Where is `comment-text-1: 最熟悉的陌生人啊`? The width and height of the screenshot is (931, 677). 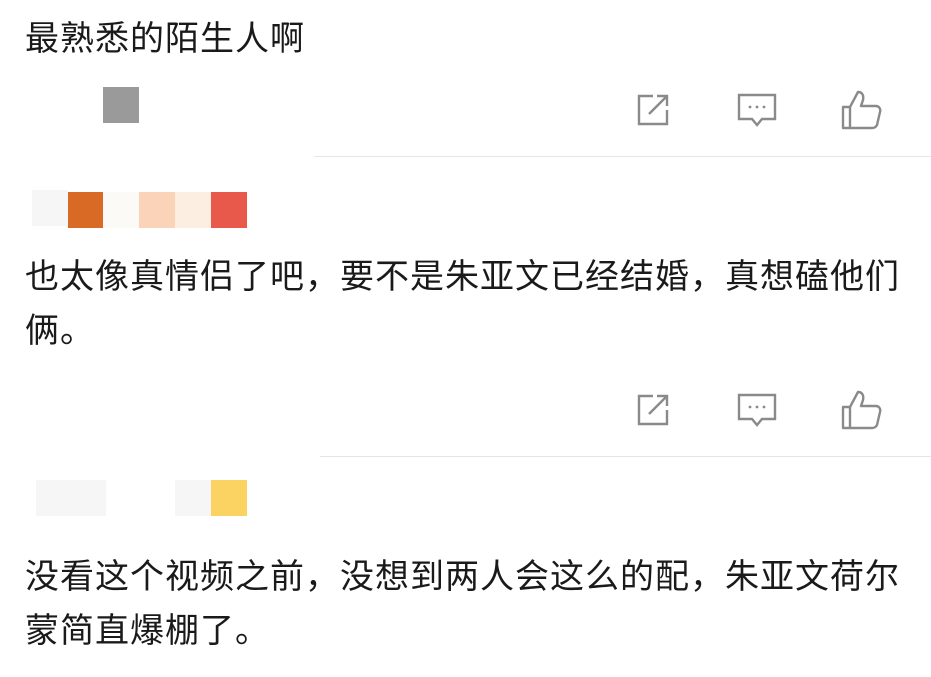
comment-text-1: 最熟悉的陌生人啊 is located at coordinates (165, 39).